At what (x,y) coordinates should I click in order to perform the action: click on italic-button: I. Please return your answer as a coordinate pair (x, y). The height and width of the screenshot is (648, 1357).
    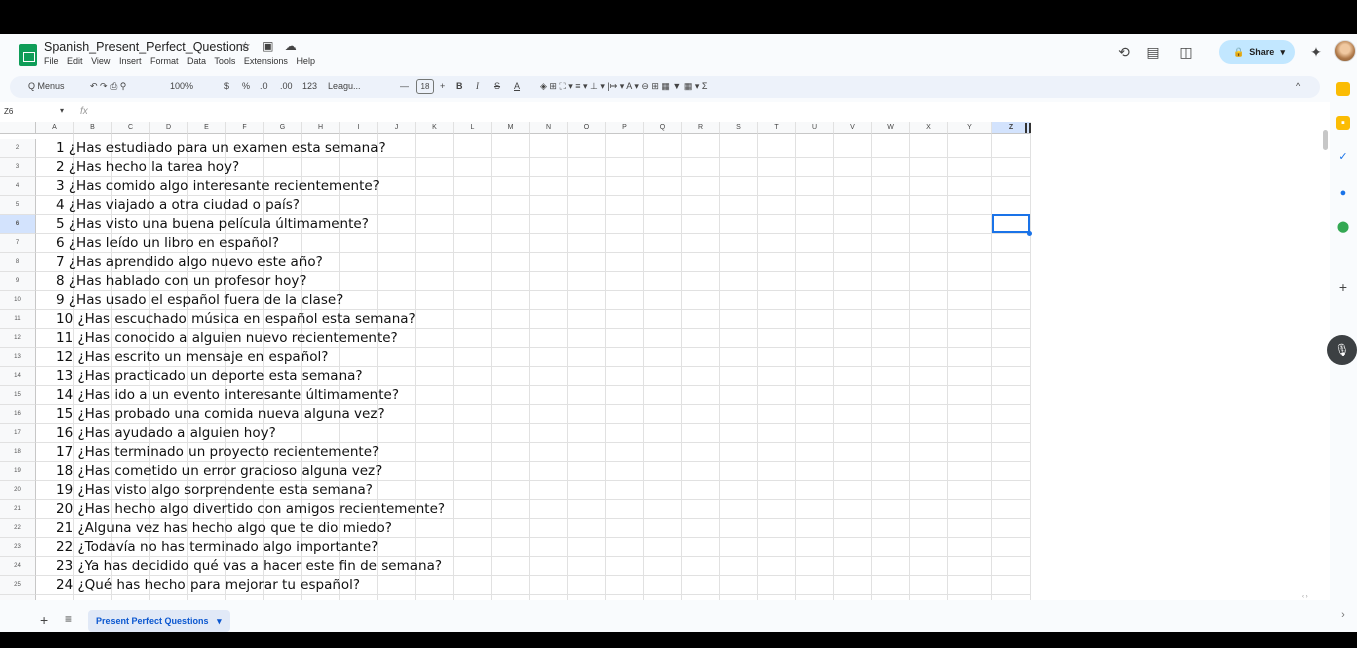
    Looking at the image, I should click on (477, 86).